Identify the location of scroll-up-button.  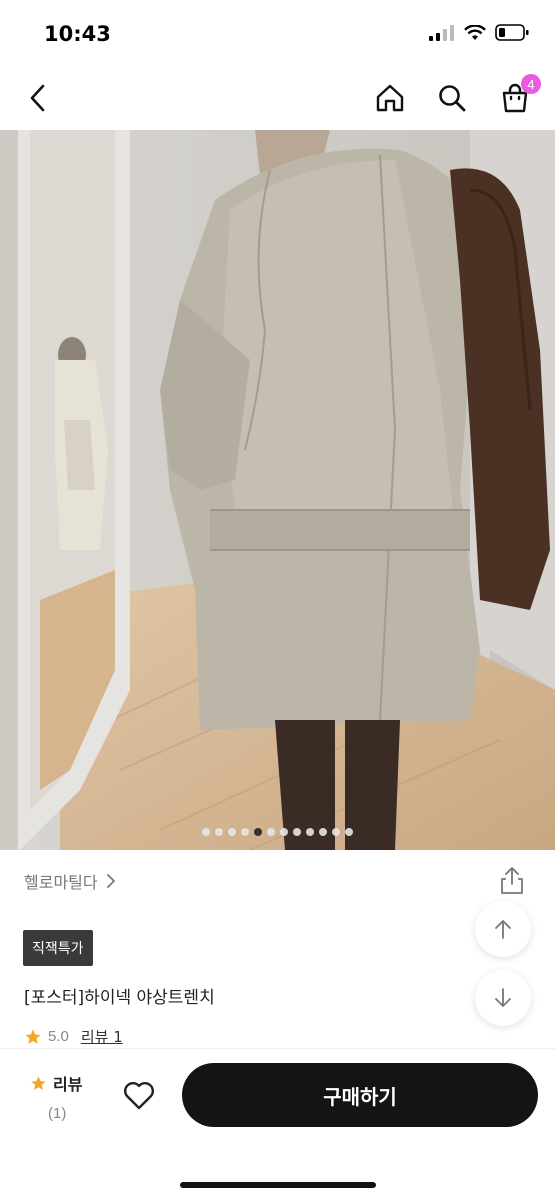
(503, 929).